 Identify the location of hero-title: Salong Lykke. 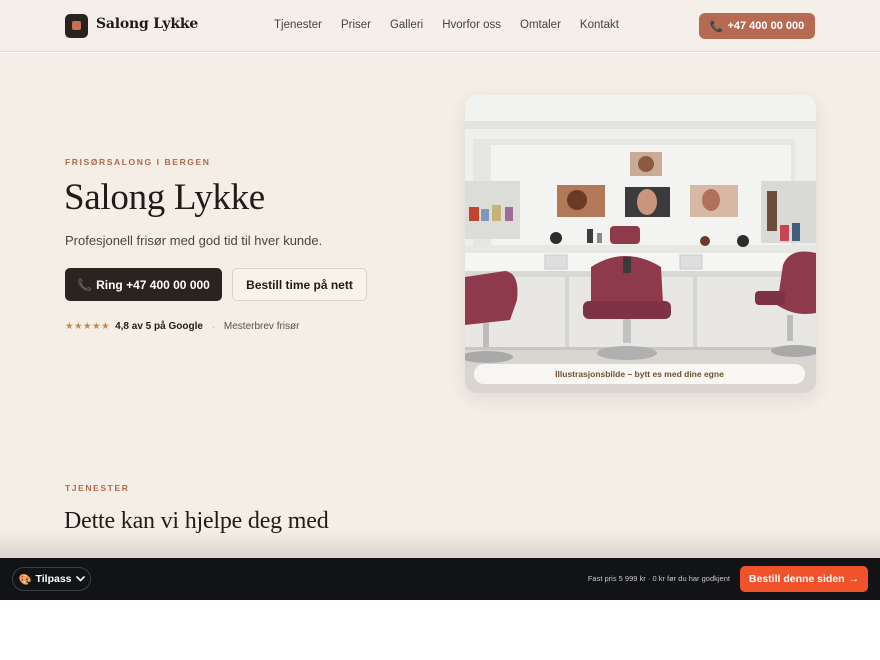
(164, 197).